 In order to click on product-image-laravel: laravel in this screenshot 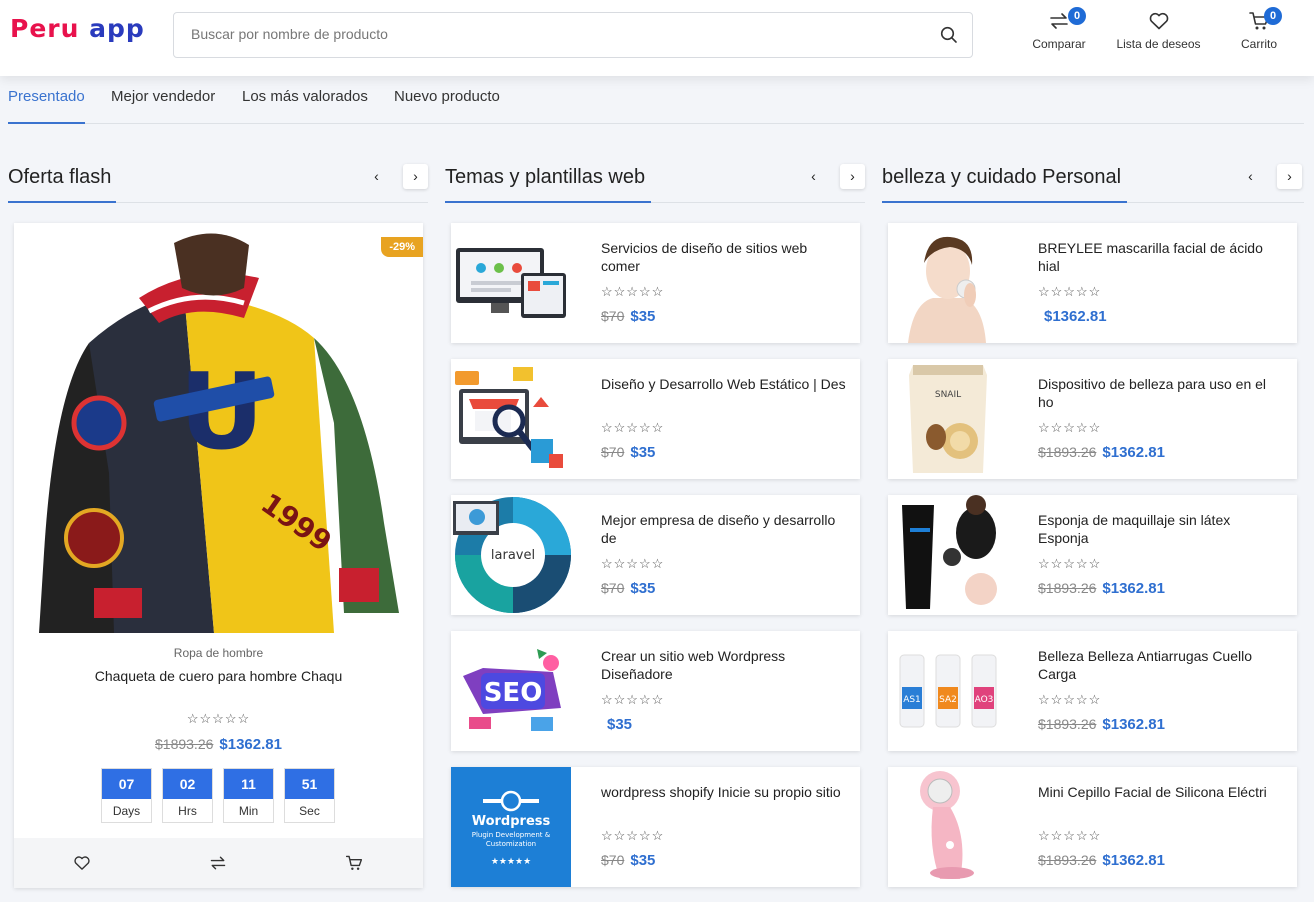, I will do `click(511, 555)`.